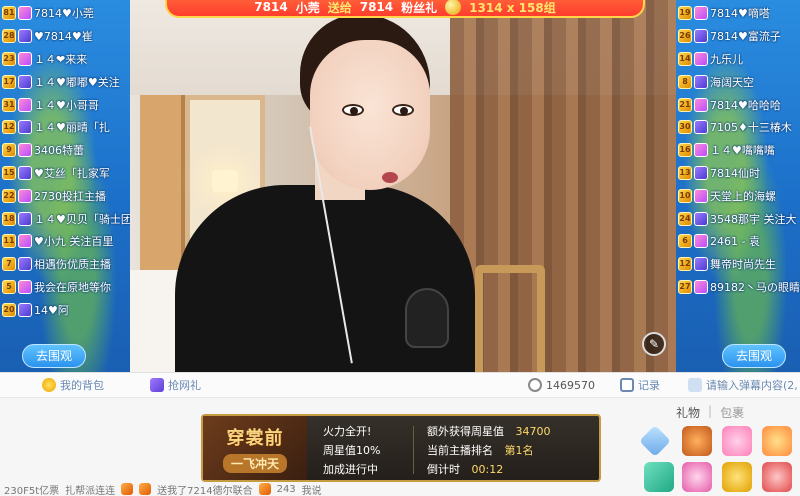 The image size is (800, 496). I want to click on chat-line: 16 １４♥嘴嘴嘴, so click(738, 150).